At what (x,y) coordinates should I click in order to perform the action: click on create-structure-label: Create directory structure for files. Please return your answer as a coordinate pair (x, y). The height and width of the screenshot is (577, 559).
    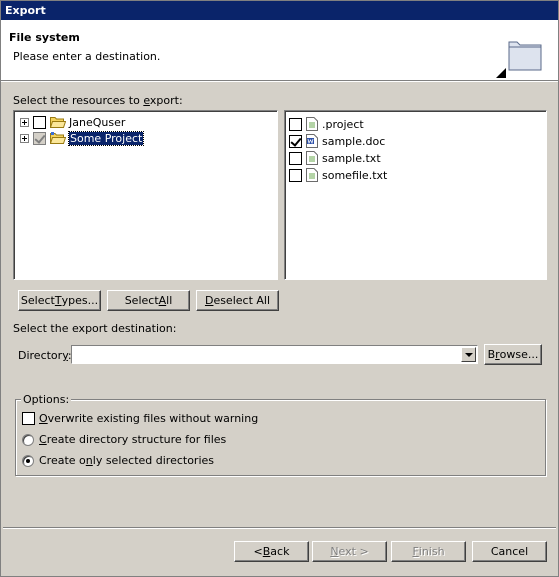
    Looking at the image, I should click on (133, 439).